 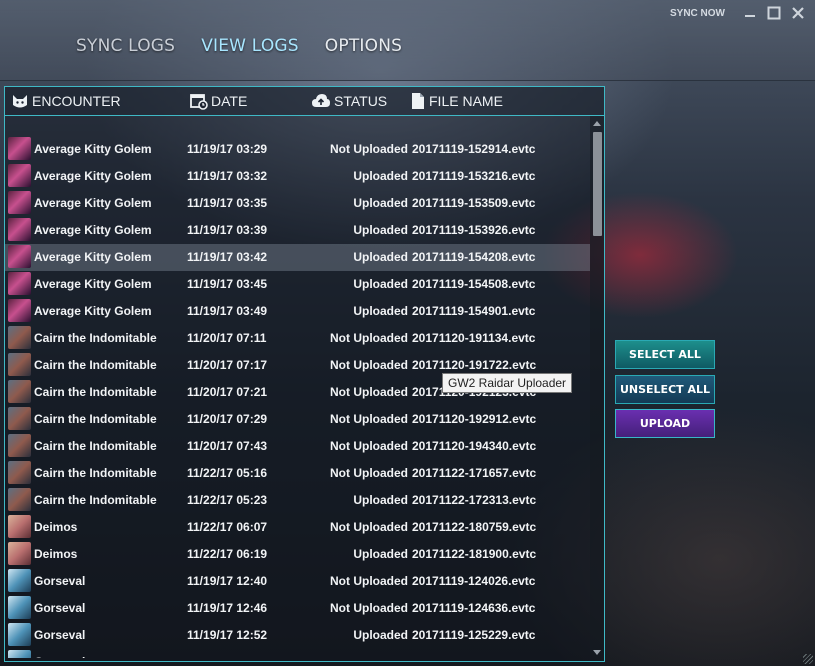 What do you see at coordinates (227, 473) in the screenshot?
I see `encounter-date: 11/22/17 05:16` at bounding box center [227, 473].